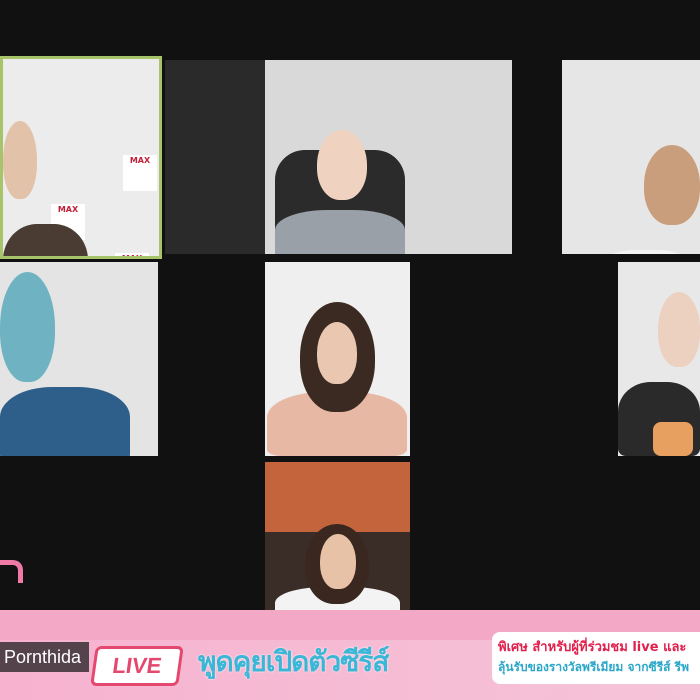 This screenshot has width=700, height=700. What do you see at coordinates (81, 157) in the screenshot?
I see `video-tile-participant-1: MAX MAX MAX` at bounding box center [81, 157].